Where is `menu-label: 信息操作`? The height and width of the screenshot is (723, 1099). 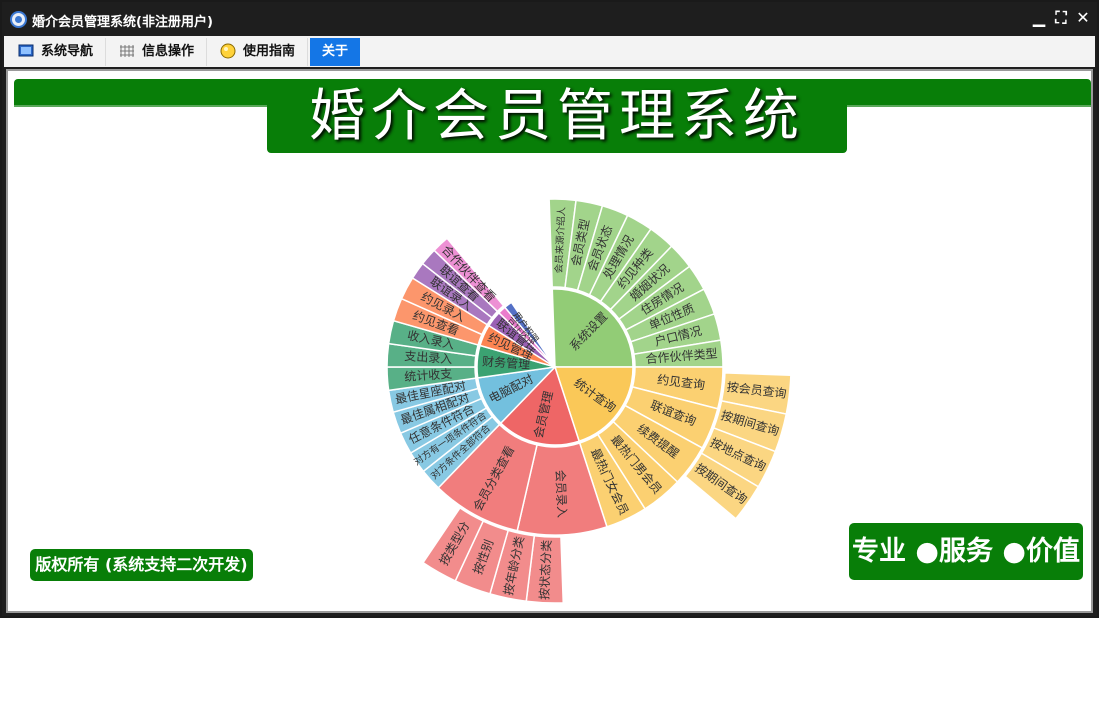
menu-label: 信息操作 is located at coordinates (168, 51).